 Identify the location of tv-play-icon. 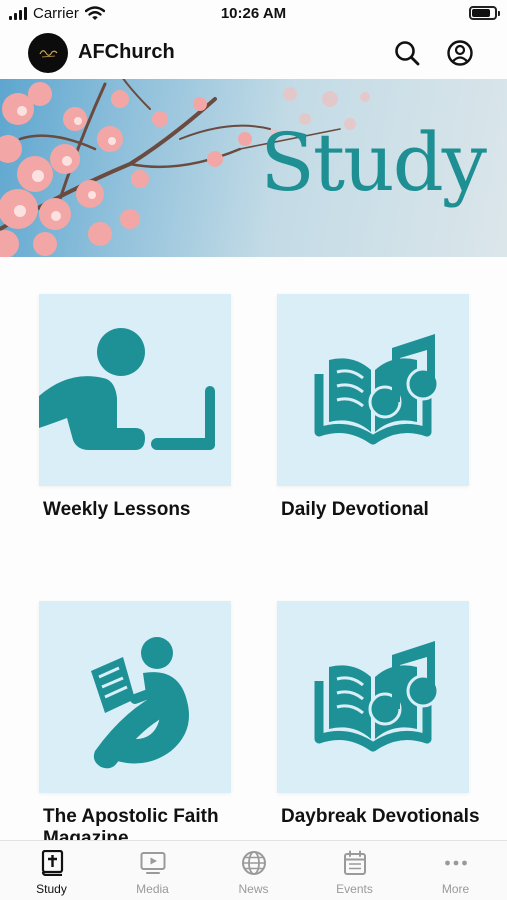
(152, 863).